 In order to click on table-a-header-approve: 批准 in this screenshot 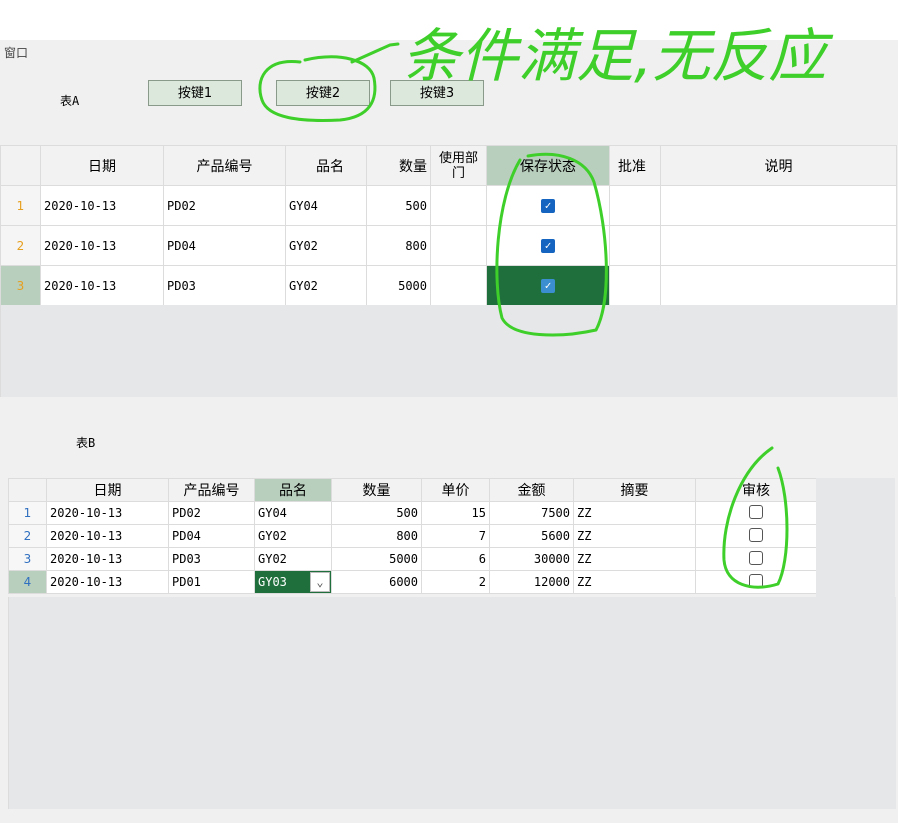, I will do `click(635, 165)`.